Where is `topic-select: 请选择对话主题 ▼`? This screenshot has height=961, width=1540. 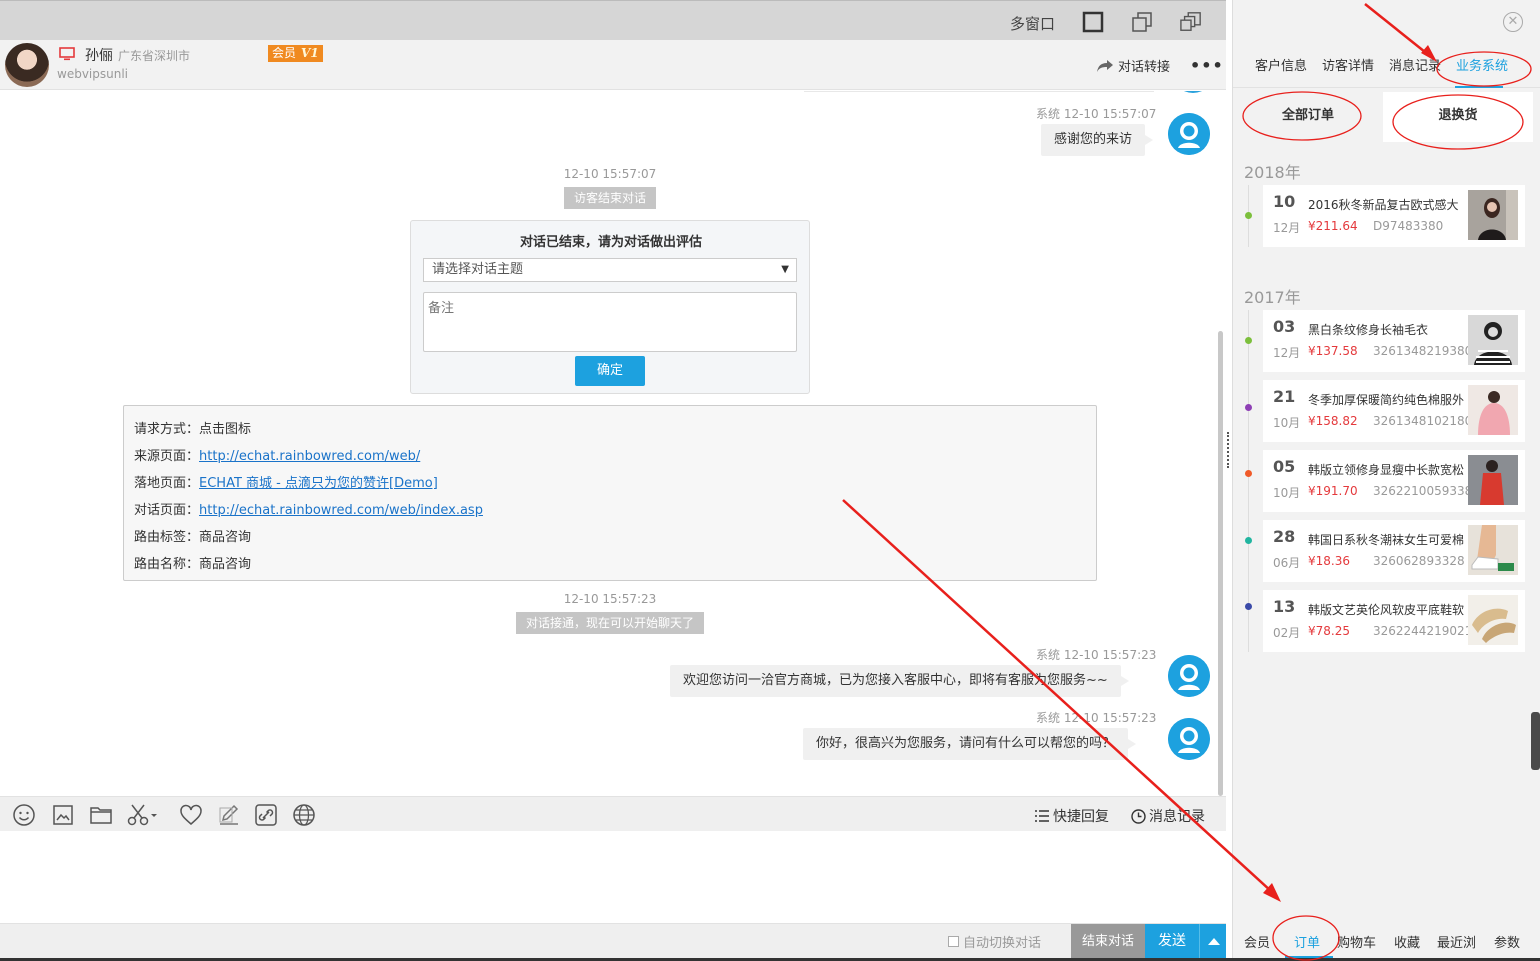 topic-select: 请选择对话主题 ▼ is located at coordinates (610, 270).